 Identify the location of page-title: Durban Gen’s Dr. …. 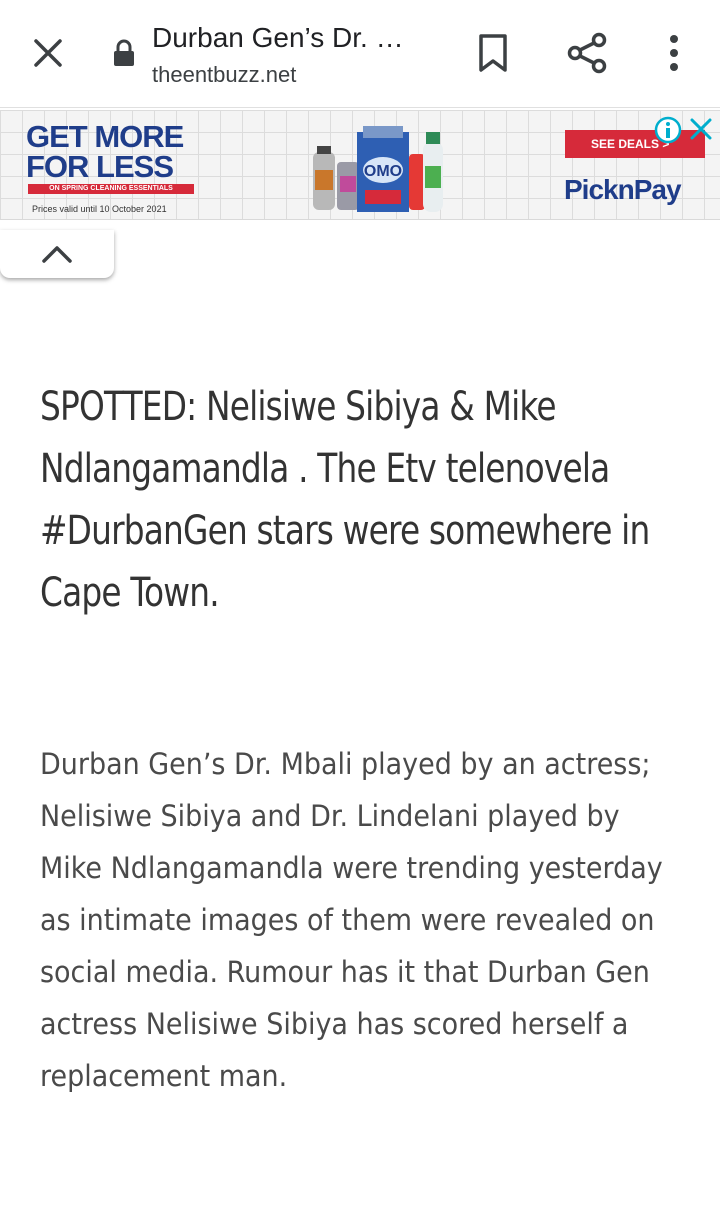
(292, 38).